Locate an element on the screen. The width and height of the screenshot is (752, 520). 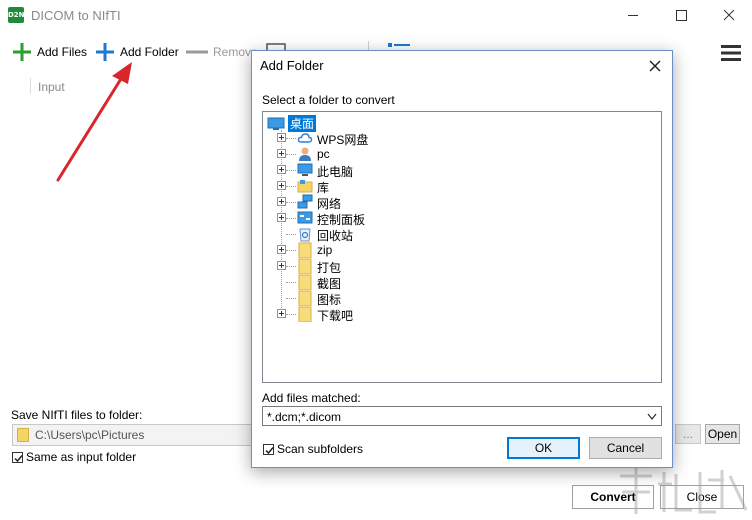
cloud-icon is located at coordinates (305, 138).